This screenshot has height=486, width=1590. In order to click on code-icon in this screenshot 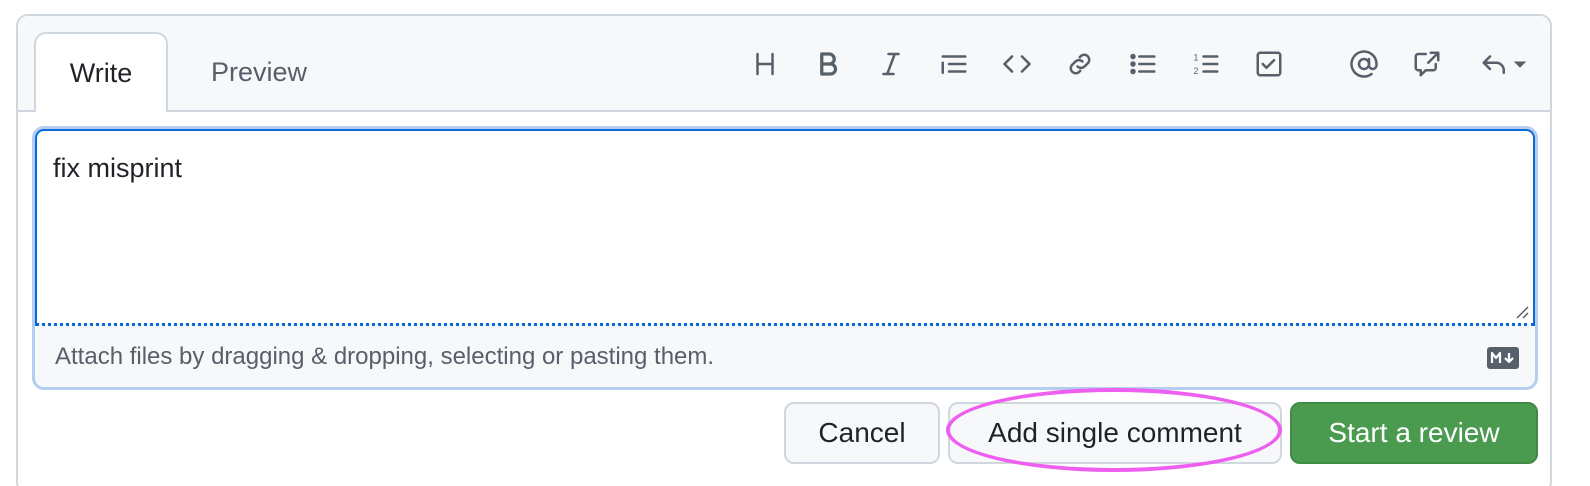, I will do `click(1017, 64)`.